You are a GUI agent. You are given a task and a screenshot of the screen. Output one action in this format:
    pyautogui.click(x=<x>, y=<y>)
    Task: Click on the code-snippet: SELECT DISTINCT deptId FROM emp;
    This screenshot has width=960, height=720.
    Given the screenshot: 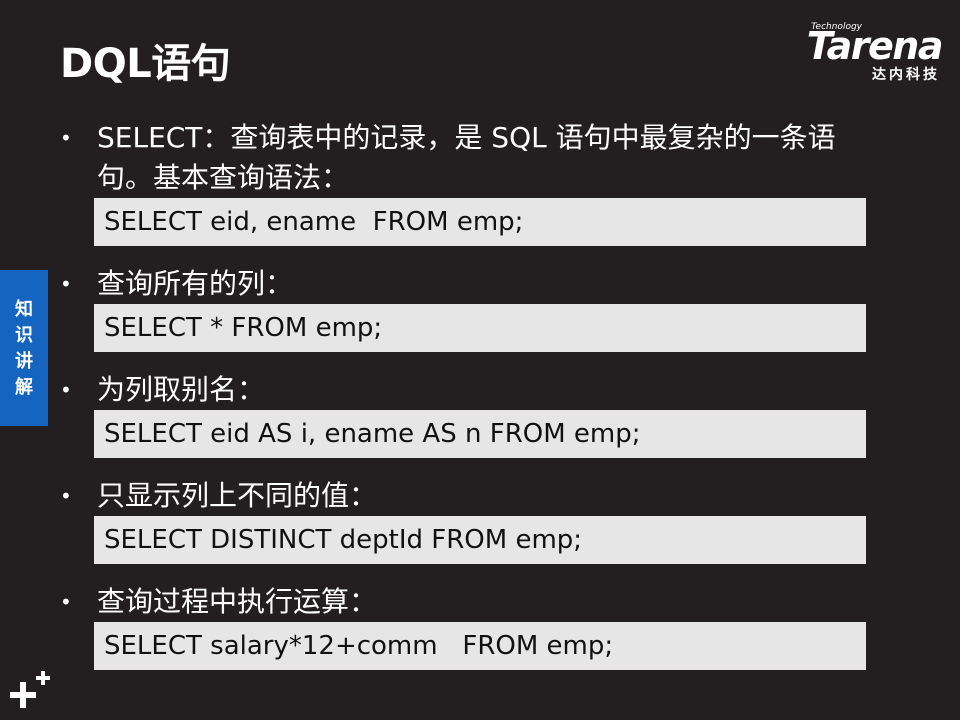 What is the action you would take?
    pyautogui.click(x=480, y=540)
    